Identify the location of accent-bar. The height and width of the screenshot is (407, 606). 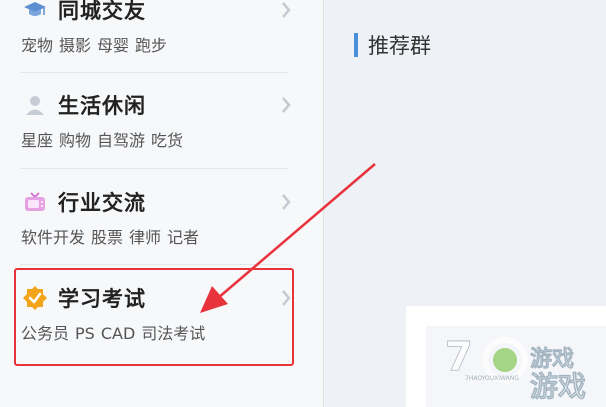
(356, 45).